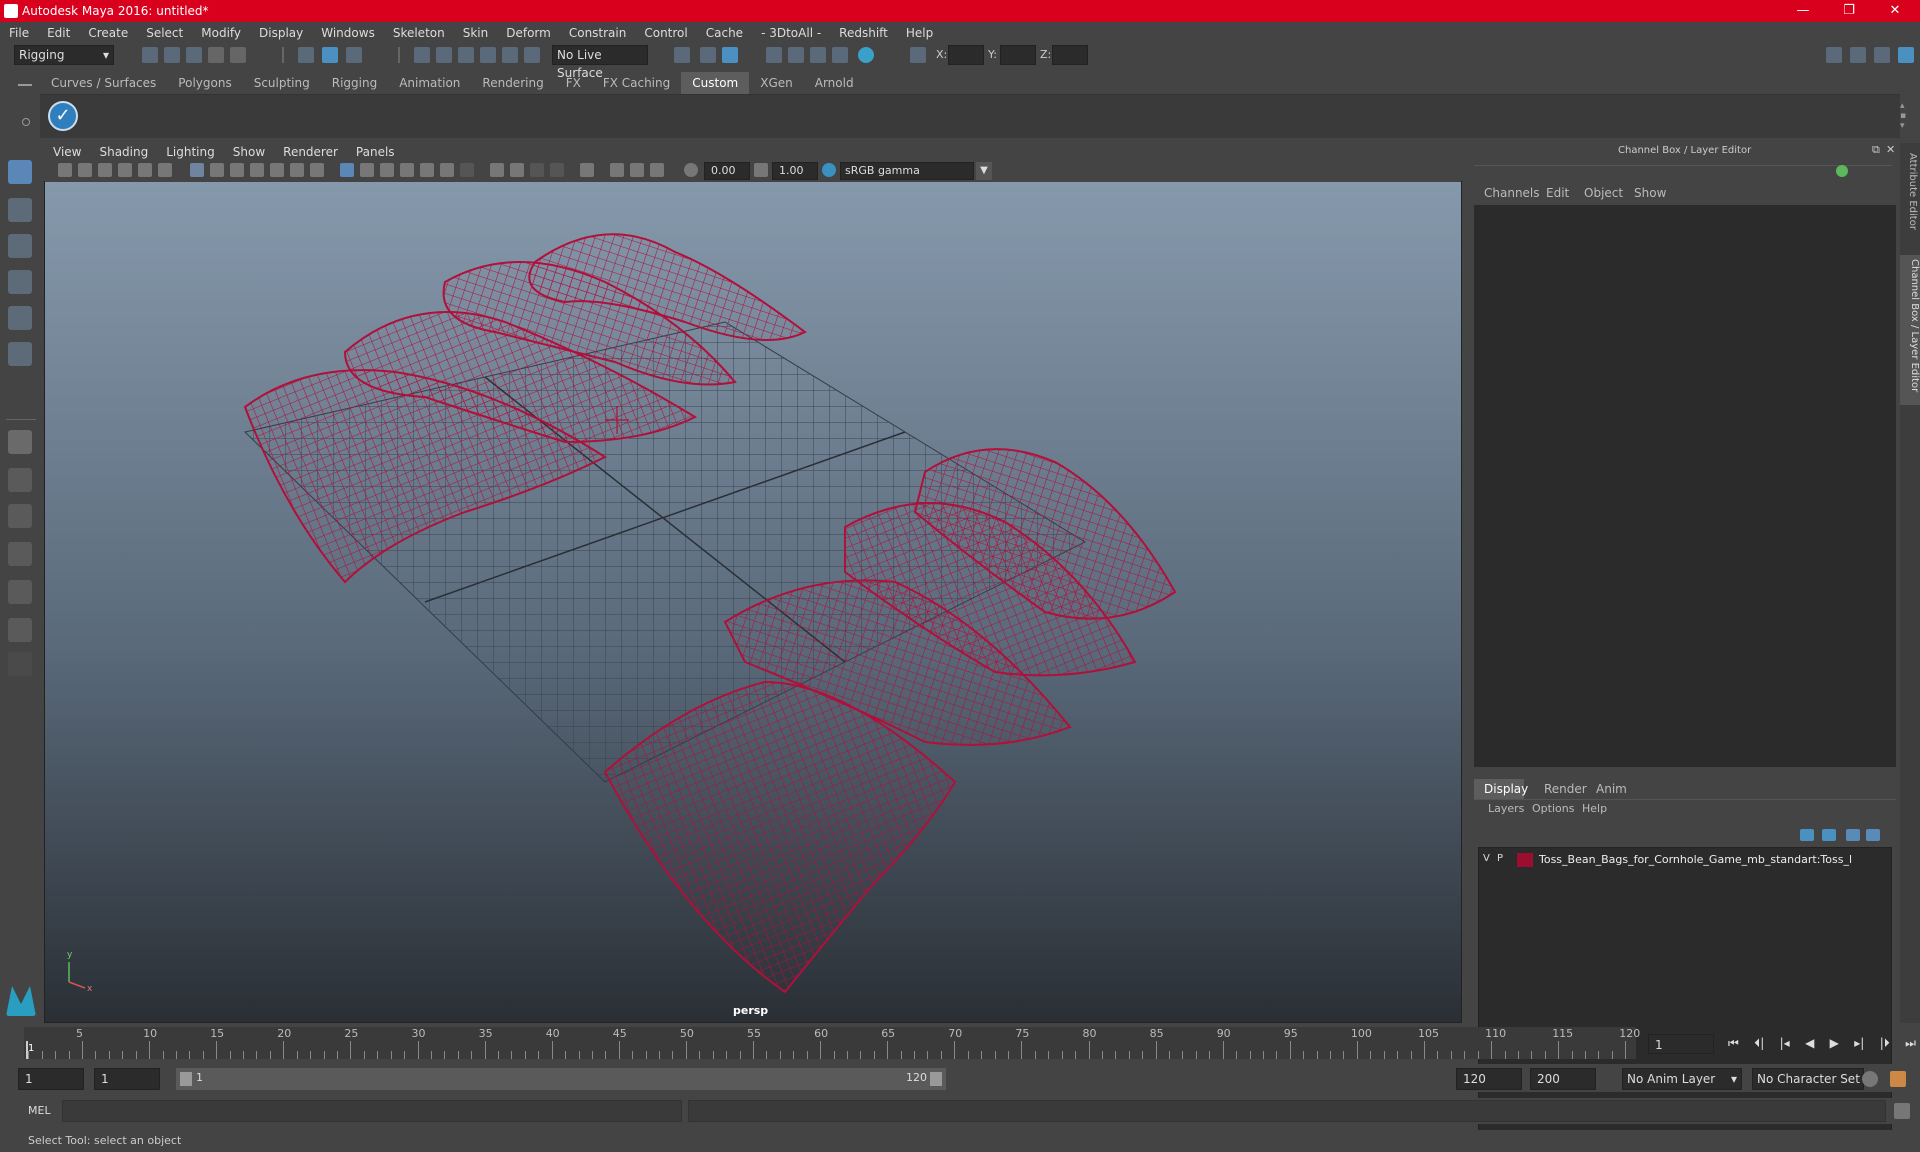 The image size is (1920, 1152). I want to click on snap-point-icon, so click(466, 55).